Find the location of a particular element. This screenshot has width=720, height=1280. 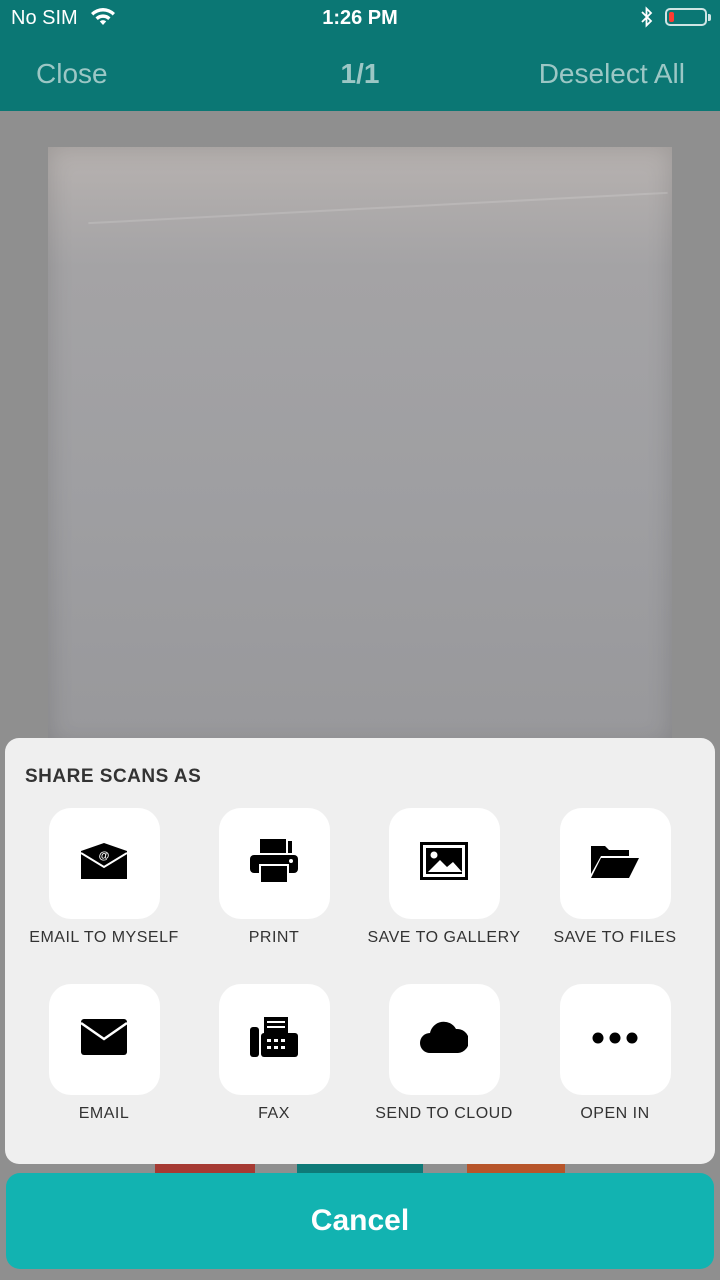

save-to-files-option: SAVE TO FILES is located at coordinates (615, 877).